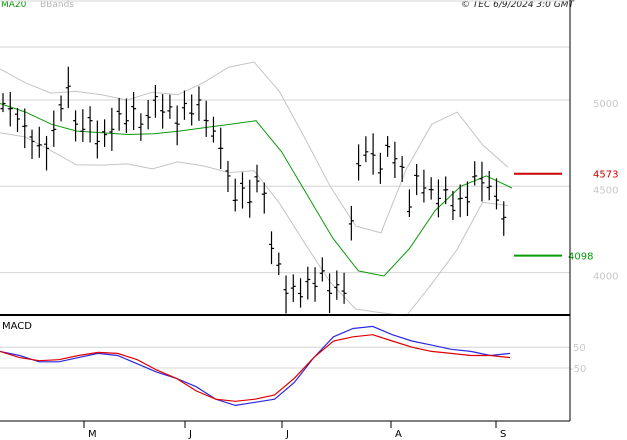 The image size is (627, 440). What do you see at coordinates (605, 190) in the screenshot?
I see `price-tick-label: 4500` at bounding box center [605, 190].